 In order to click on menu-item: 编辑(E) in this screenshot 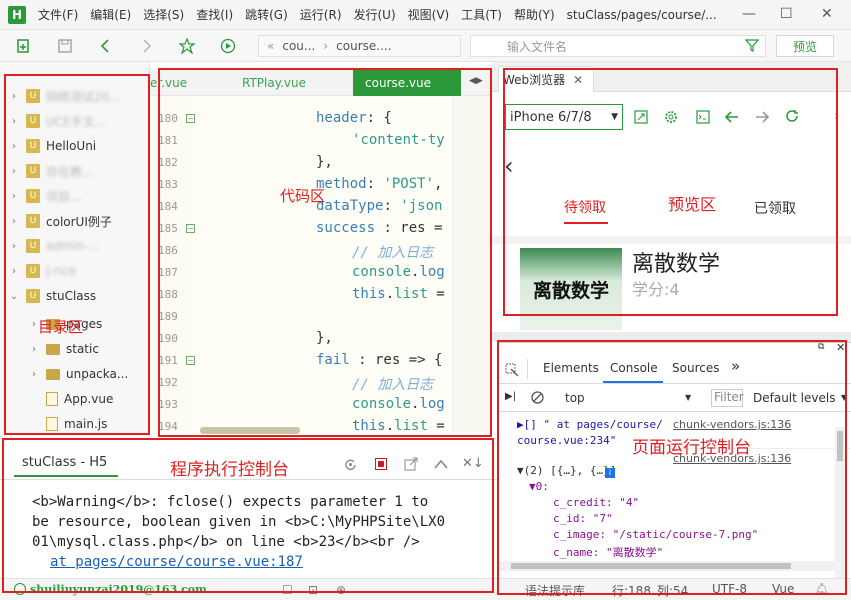, I will do `click(110, 14)`.